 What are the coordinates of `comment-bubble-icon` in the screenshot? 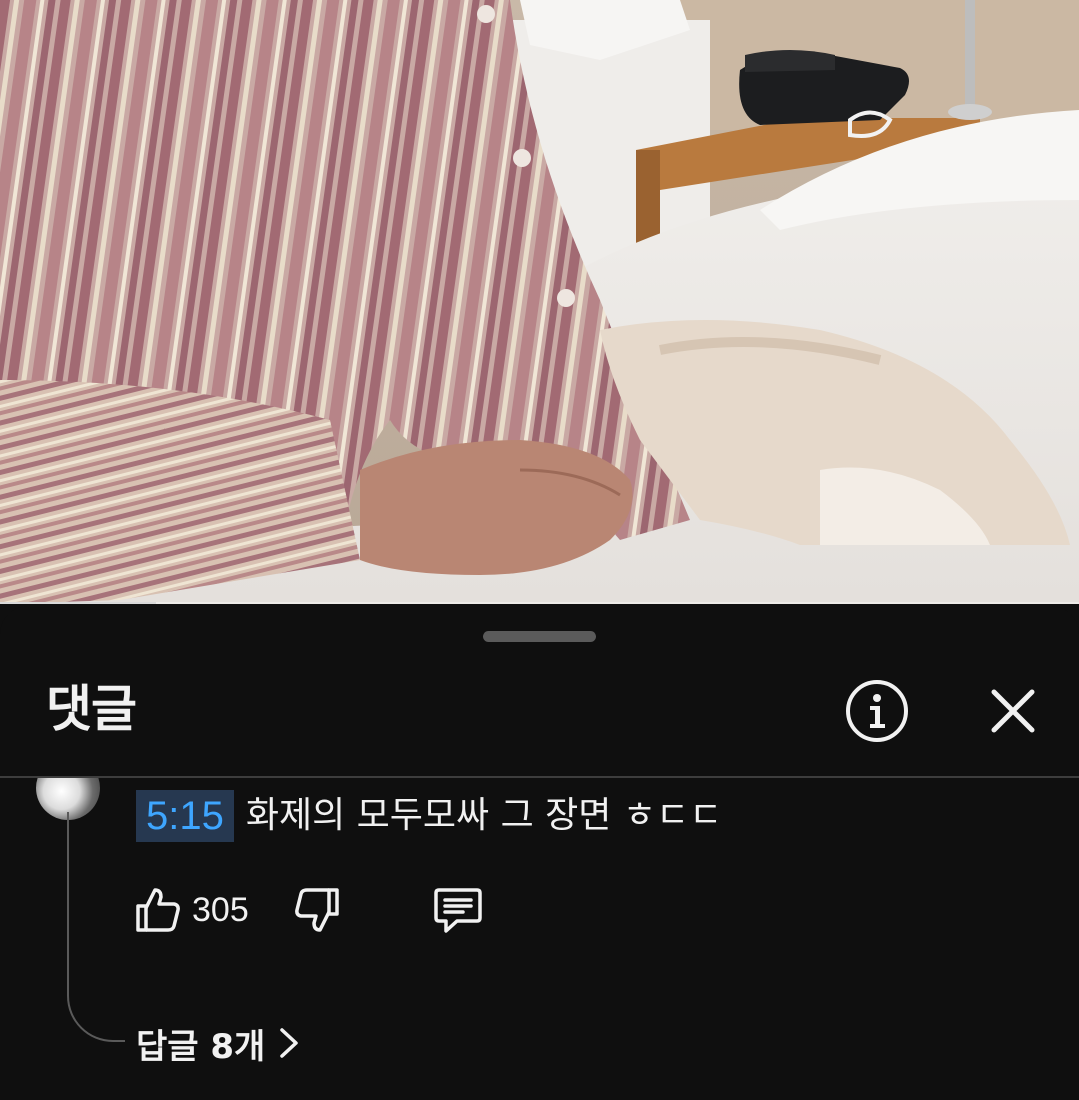 It's located at (457, 910).